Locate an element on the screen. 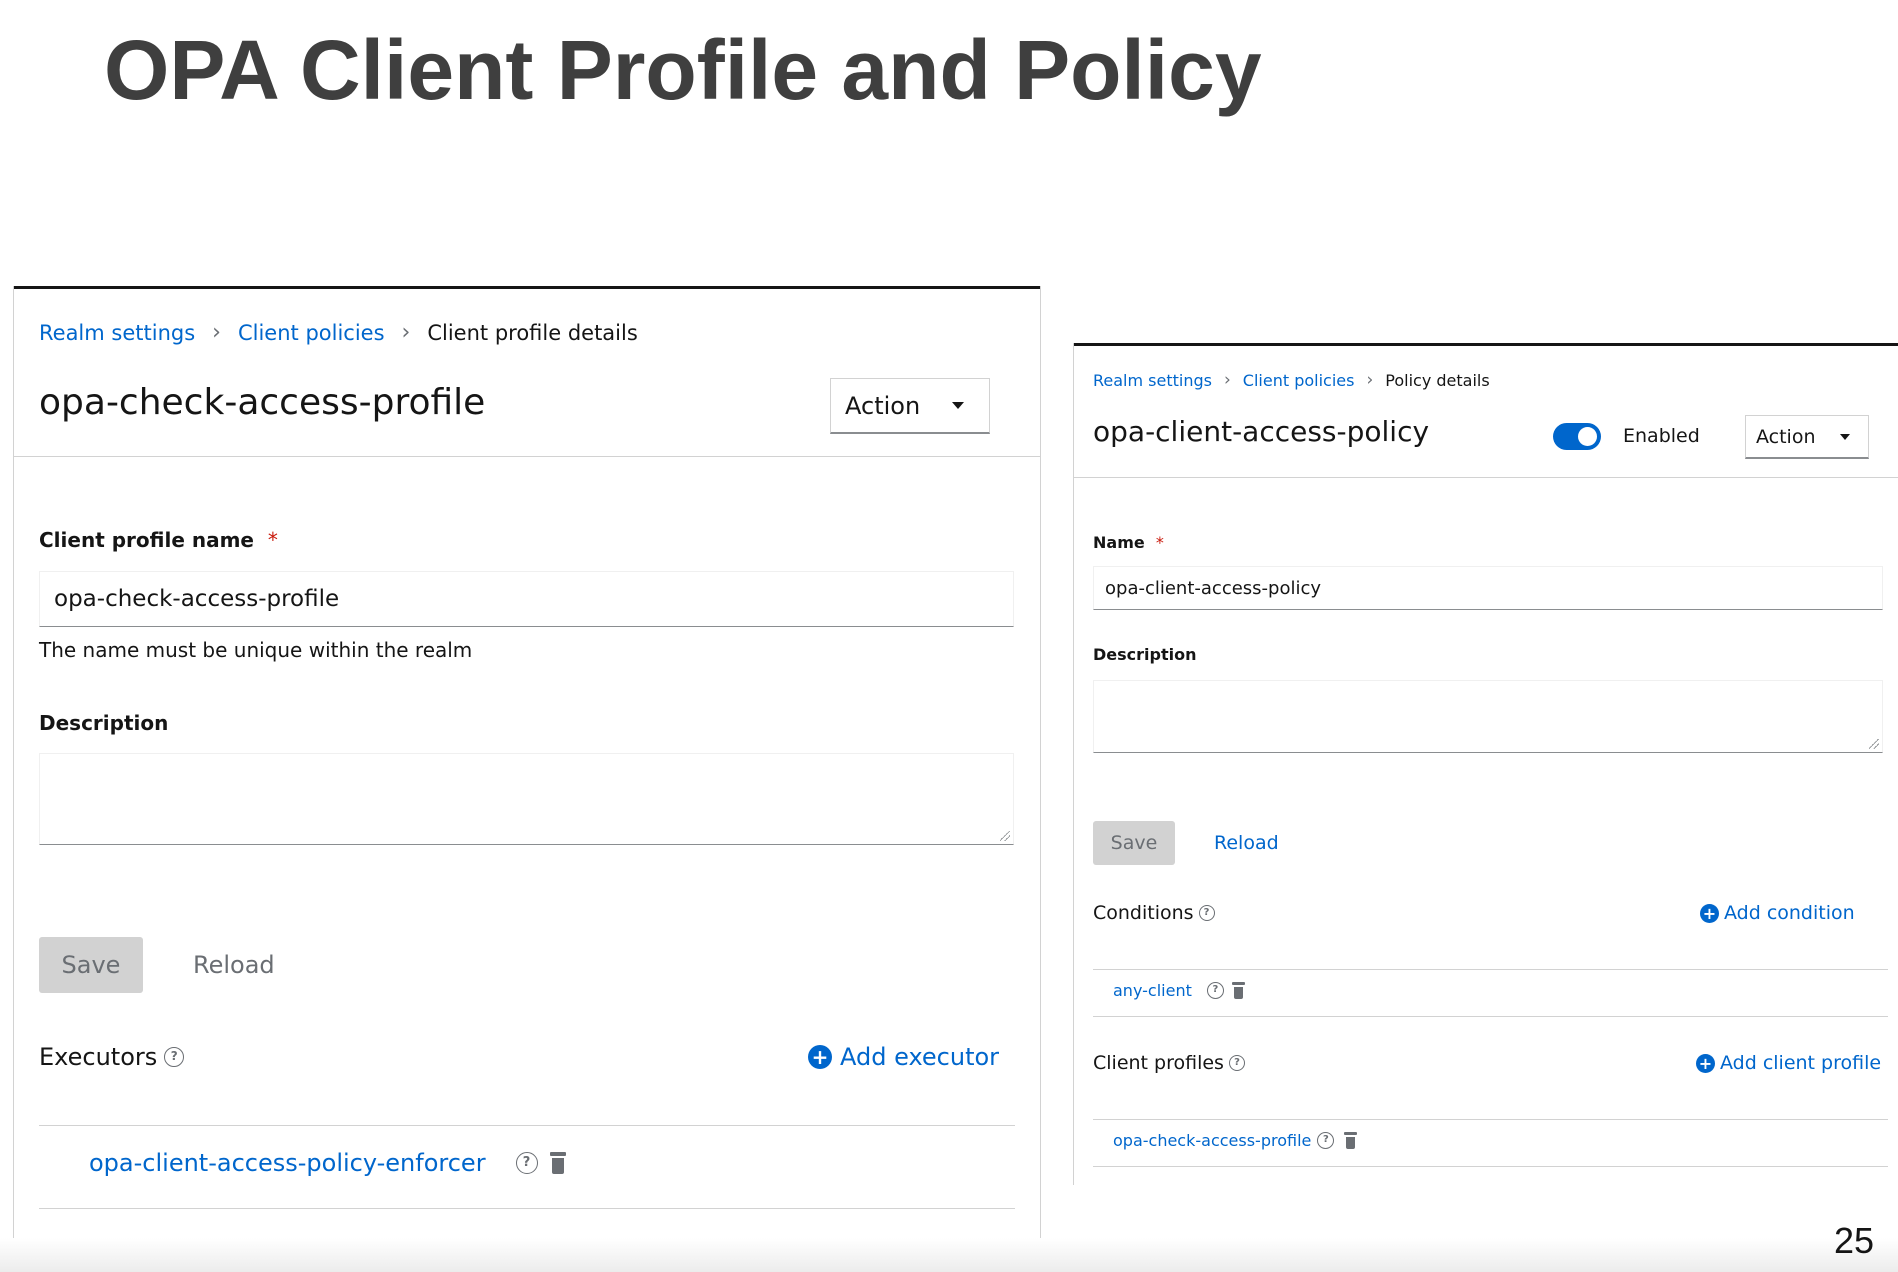  condition-link: any-client is located at coordinates (1152, 990).